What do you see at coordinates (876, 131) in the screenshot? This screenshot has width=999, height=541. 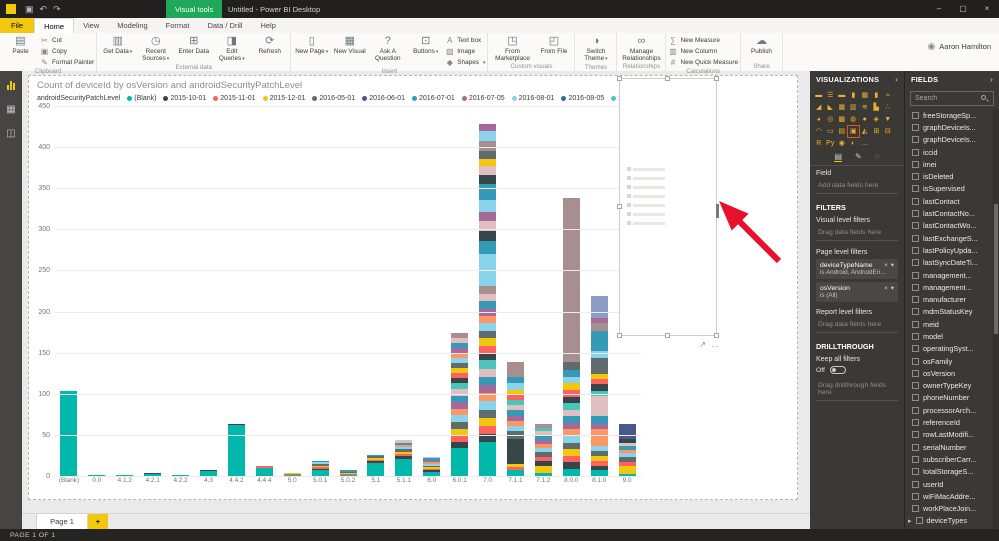 I see `table-icon: ⊞` at bounding box center [876, 131].